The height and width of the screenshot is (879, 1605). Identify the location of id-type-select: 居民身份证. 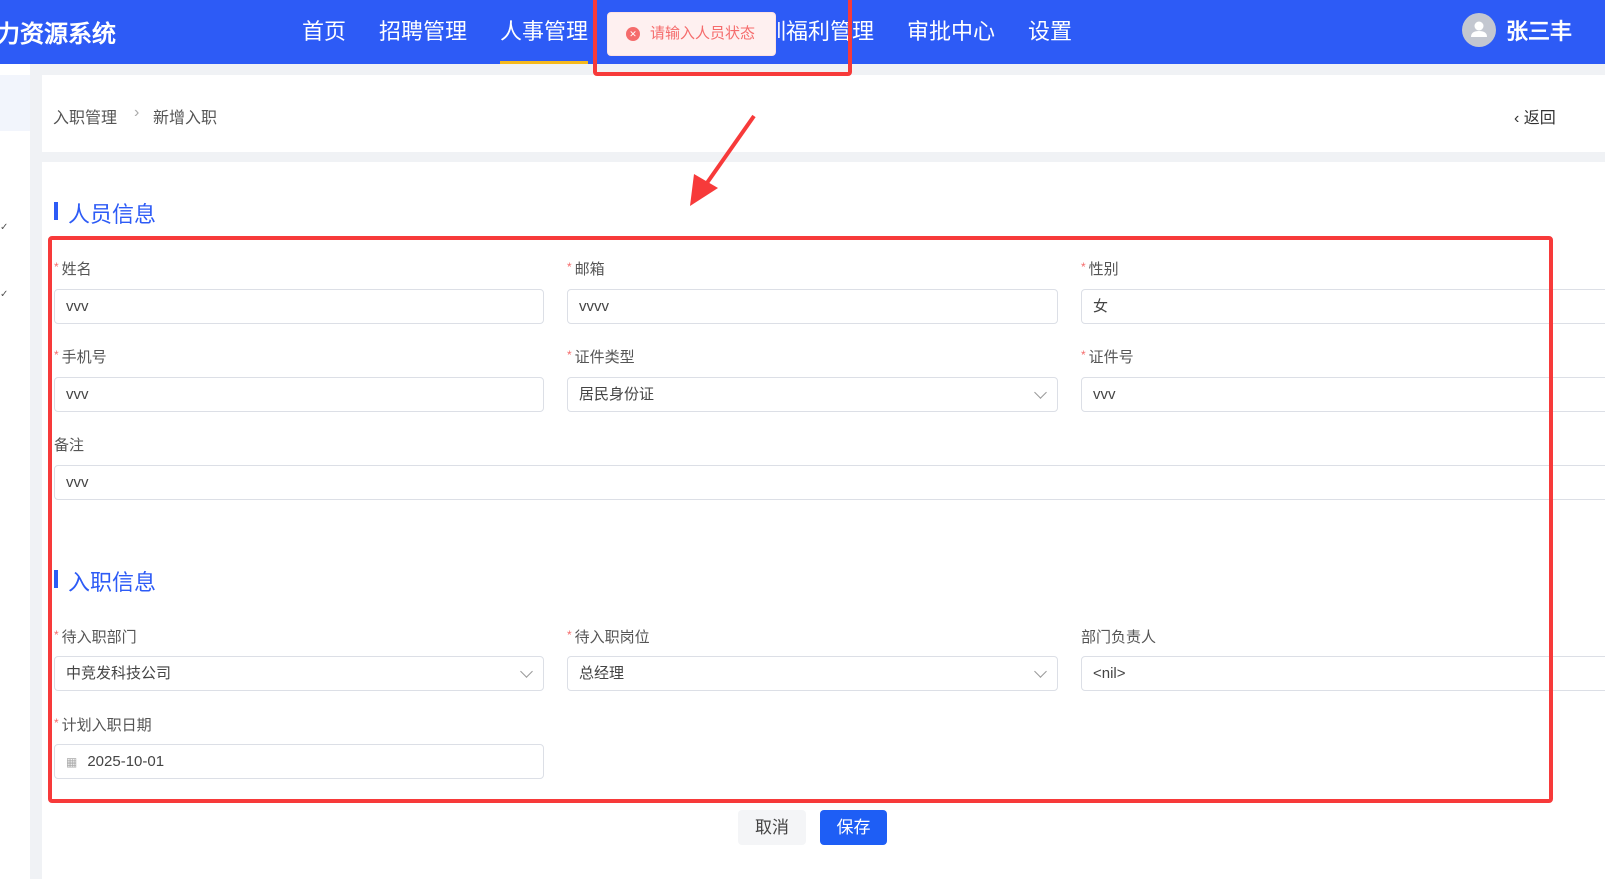
(812, 394).